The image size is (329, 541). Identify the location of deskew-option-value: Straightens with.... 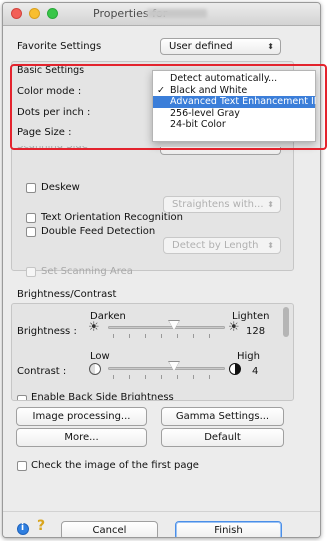
(218, 204).